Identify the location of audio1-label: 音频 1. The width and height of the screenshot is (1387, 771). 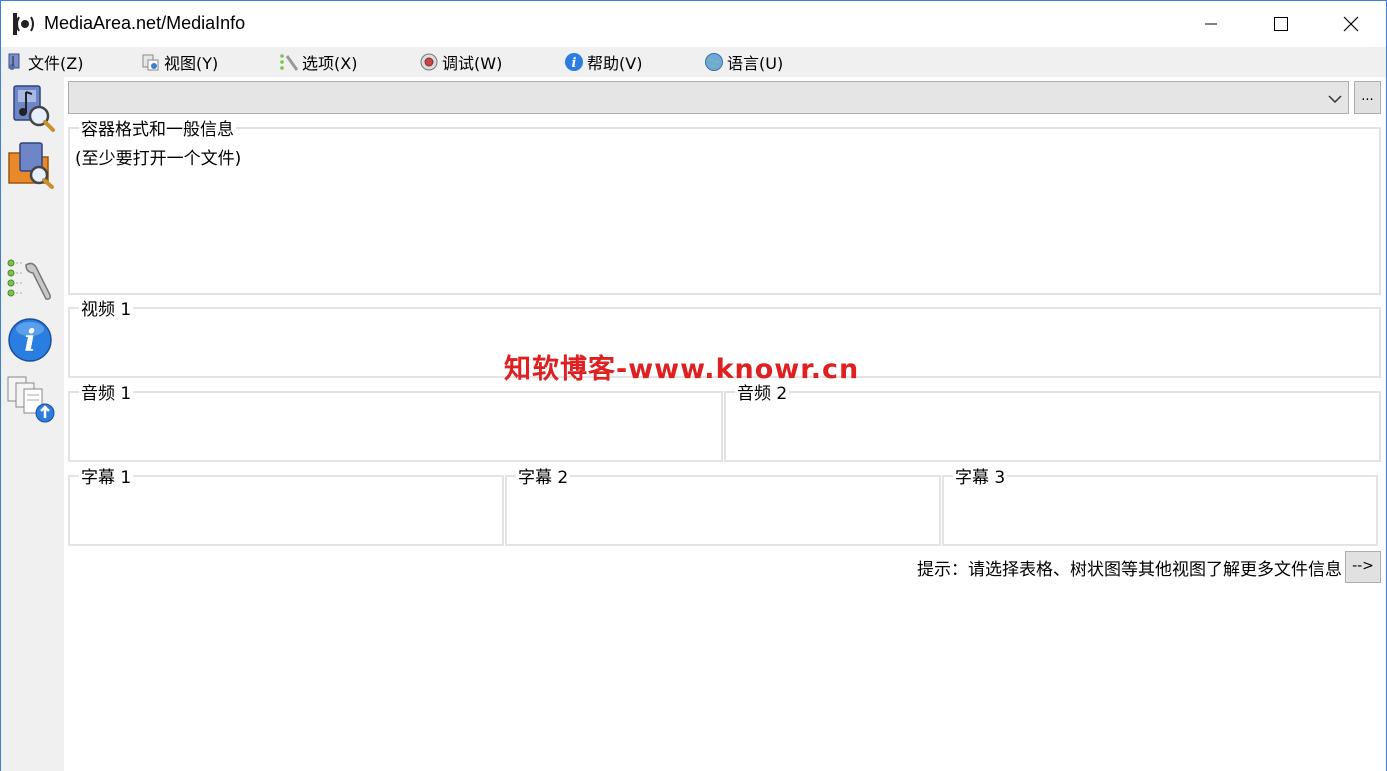
(106, 394).